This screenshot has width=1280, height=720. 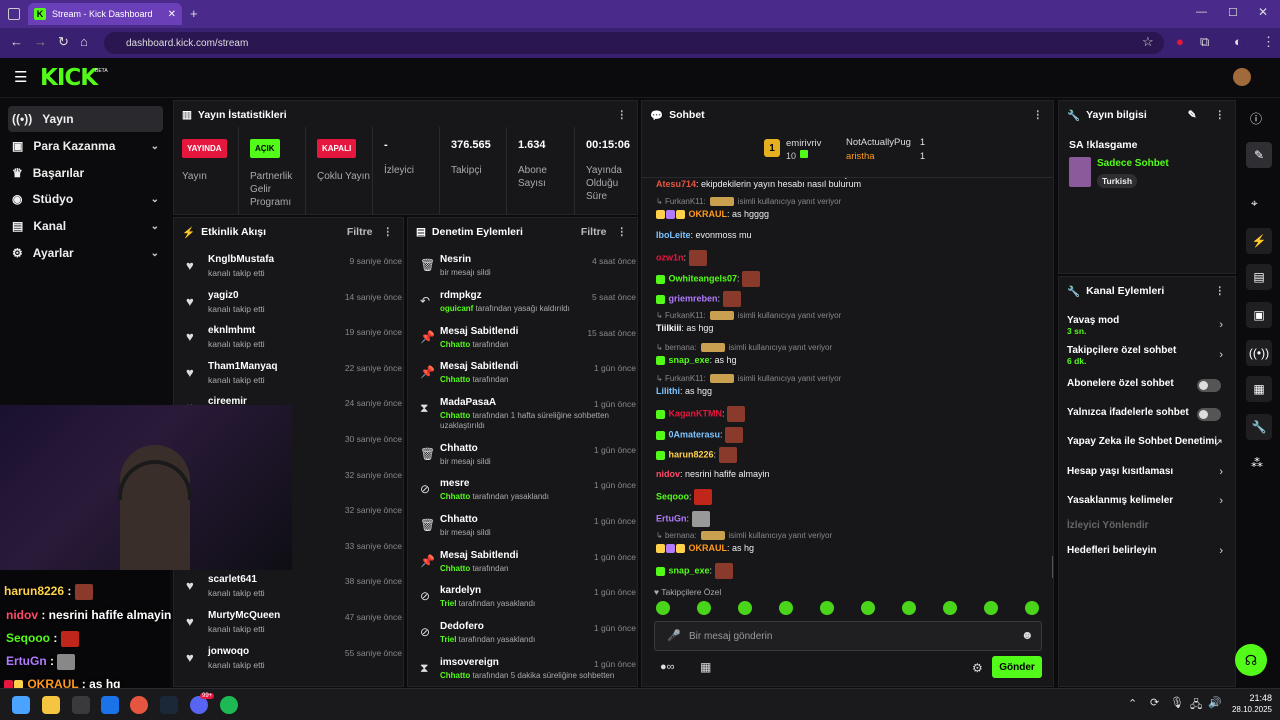 I want to click on scrollbar, so click(x=1052, y=567).